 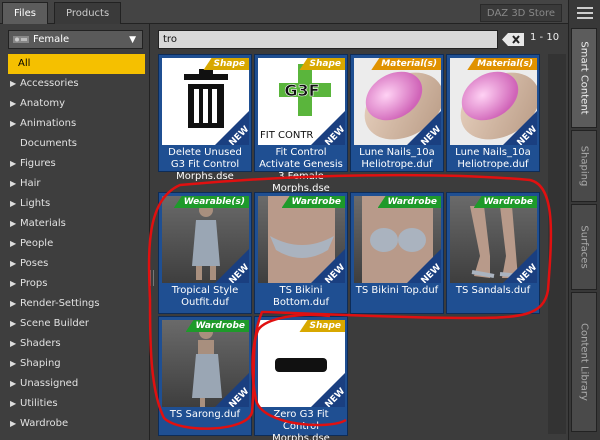 I want to click on panel-splitter-handle, so click(x=152, y=278).